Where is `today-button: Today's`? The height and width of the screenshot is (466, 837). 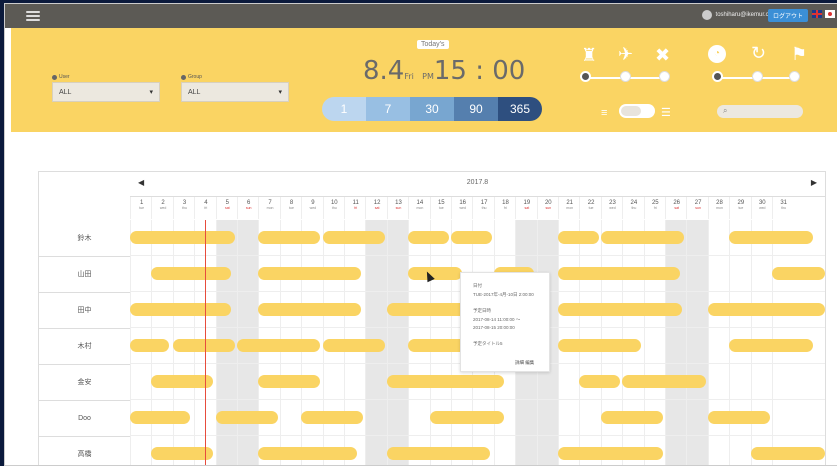 today-button: Today's is located at coordinates (433, 44).